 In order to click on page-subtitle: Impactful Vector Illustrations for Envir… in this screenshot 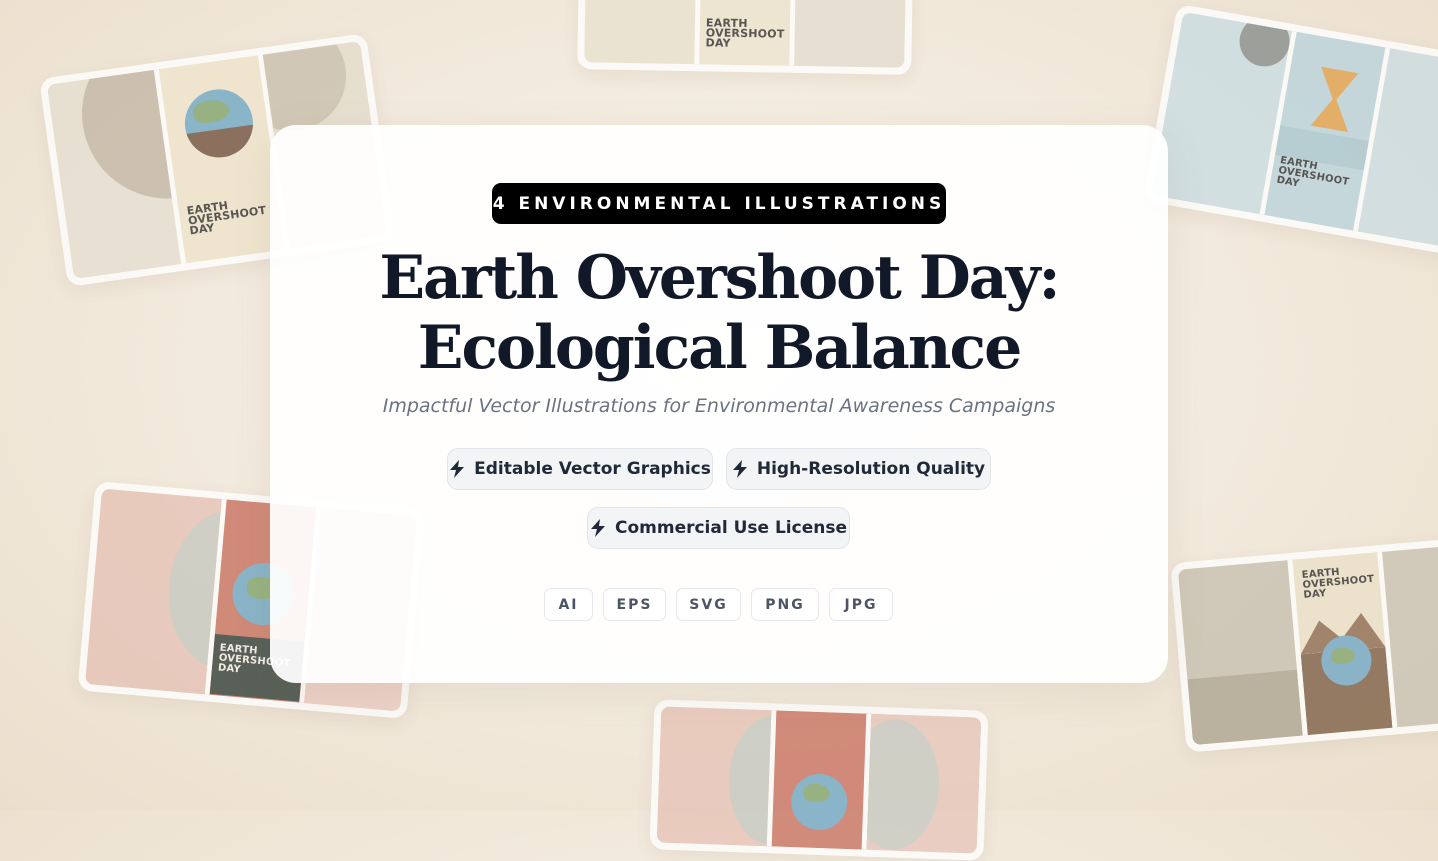, I will do `click(719, 406)`.